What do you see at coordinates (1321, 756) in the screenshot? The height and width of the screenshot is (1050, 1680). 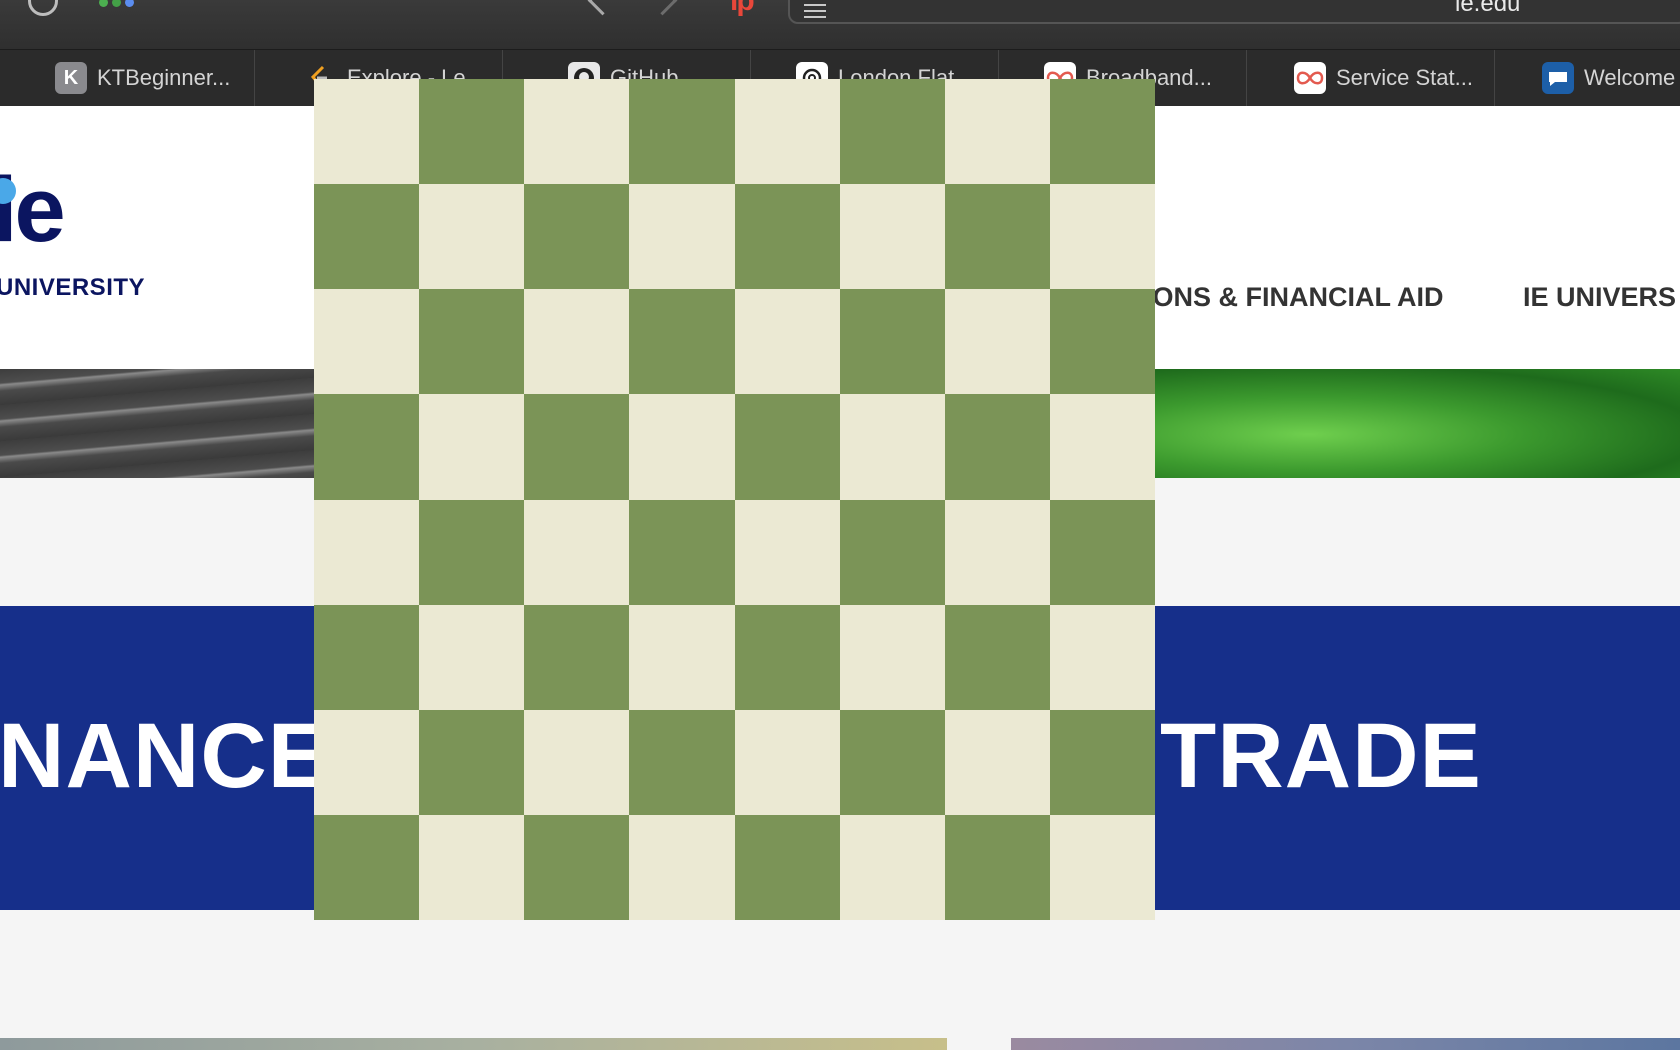 I see `banner-word-right: TRADE` at bounding box center [1321, 756].